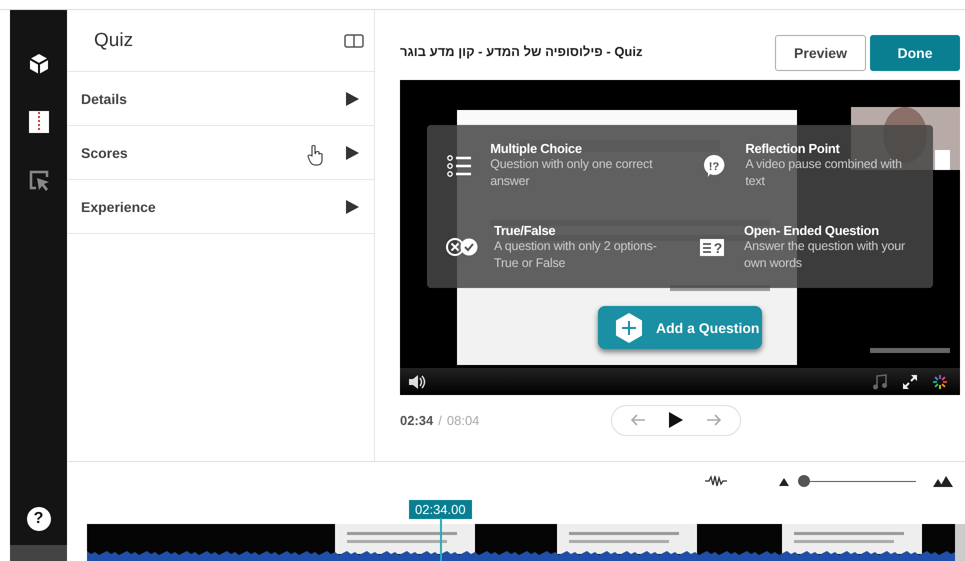 This screenshot has width=965, height=561. I want to click on cross-check-icon, so click(462, 247).